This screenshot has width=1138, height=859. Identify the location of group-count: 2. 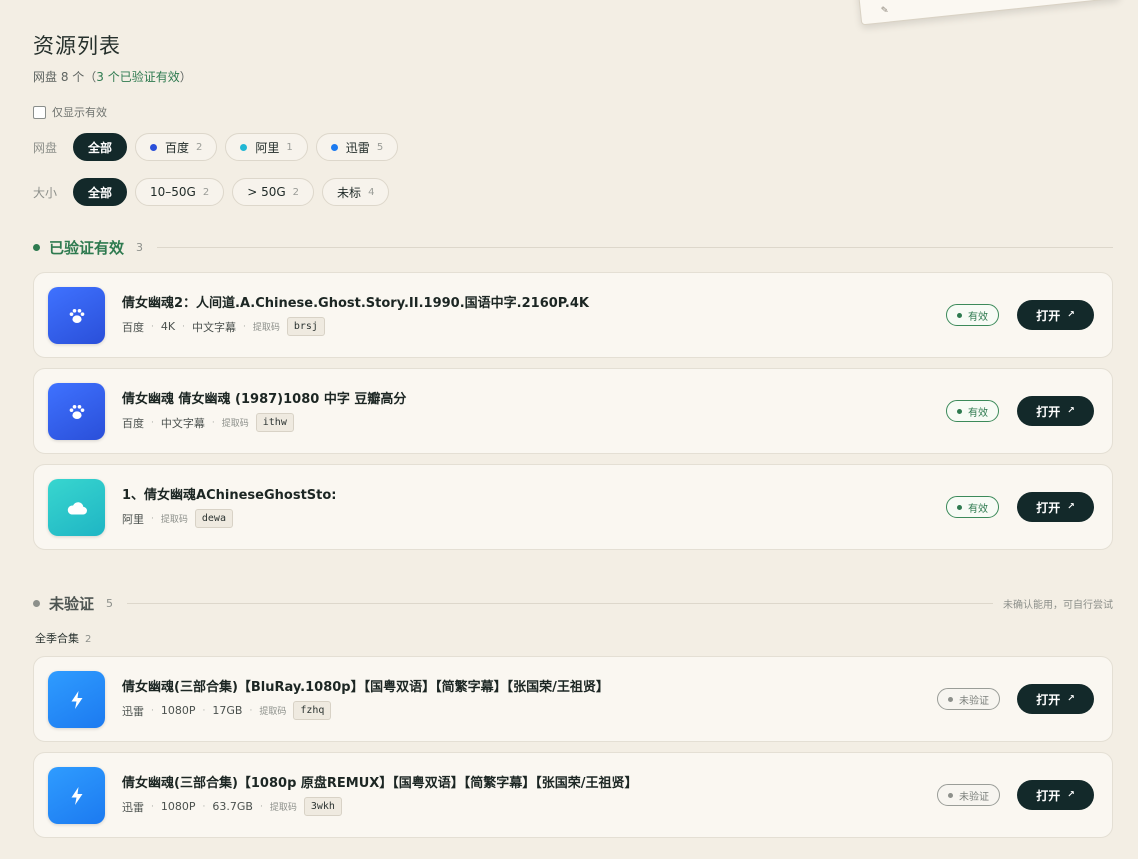
(88, 639).